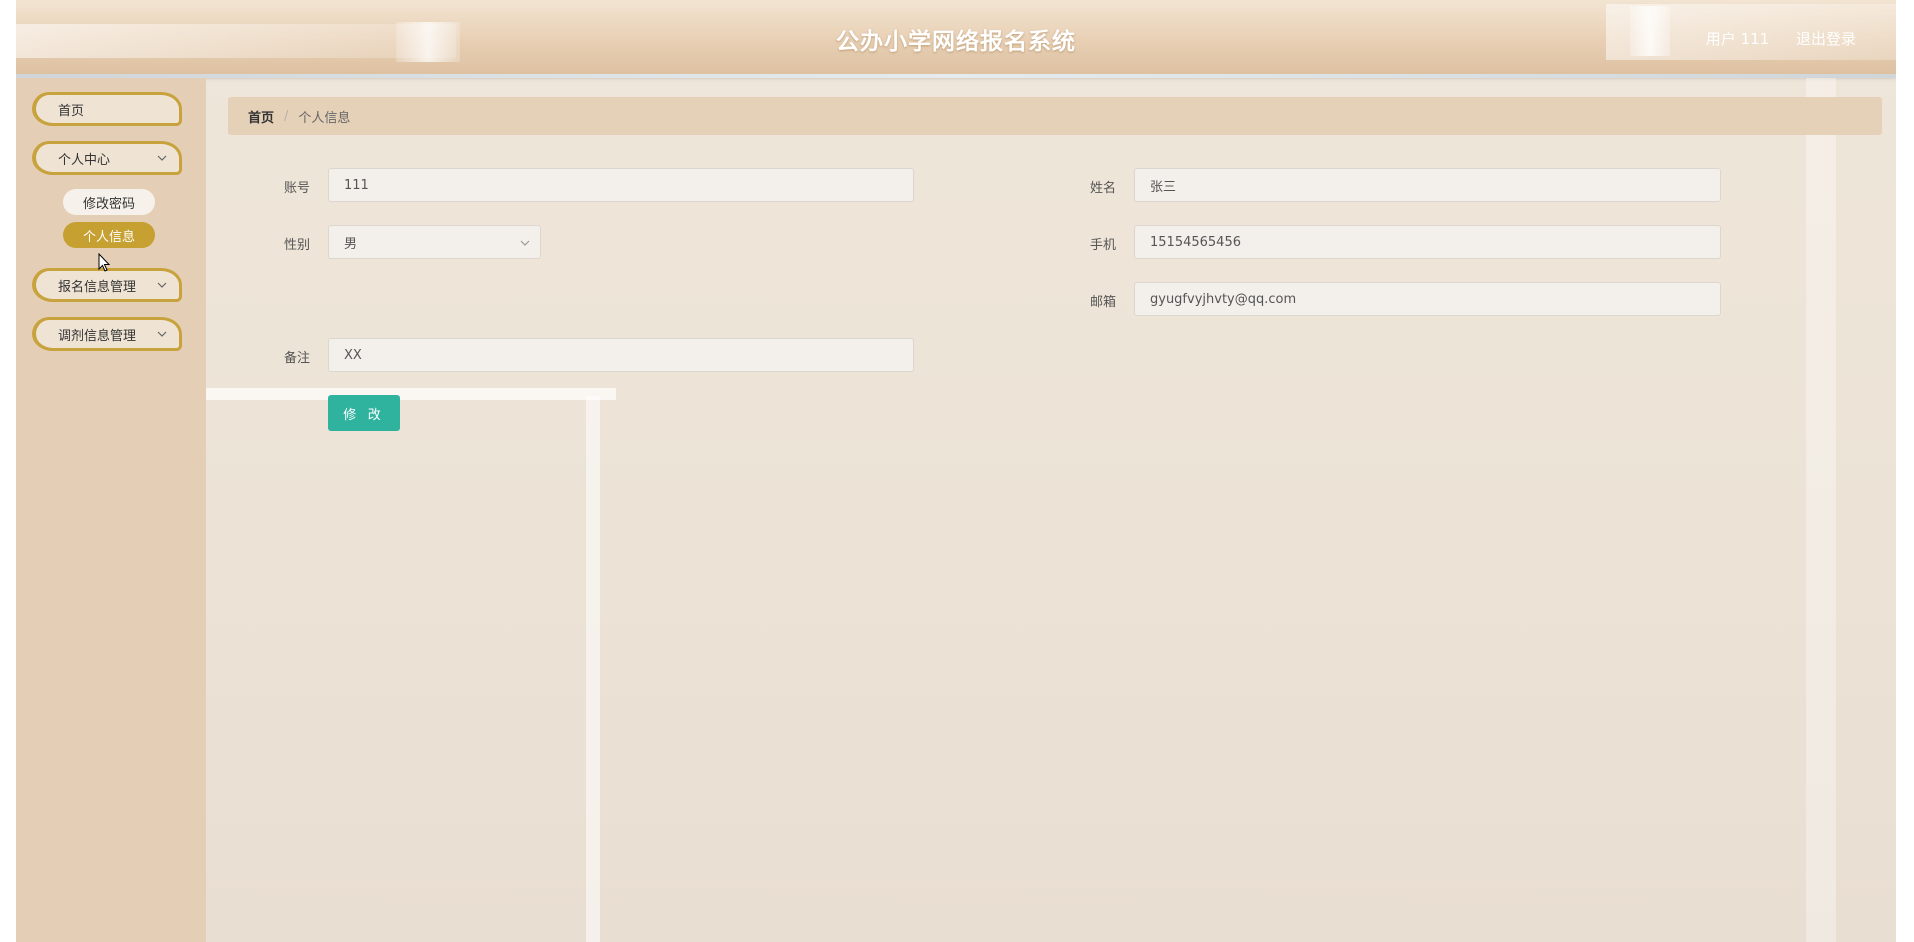 The width and height of the screenshot is (1914, 942). Describe the element at coordinates (324, 118) in the screenshot. I see `breadcrumb-current: 个人信息` at that location.